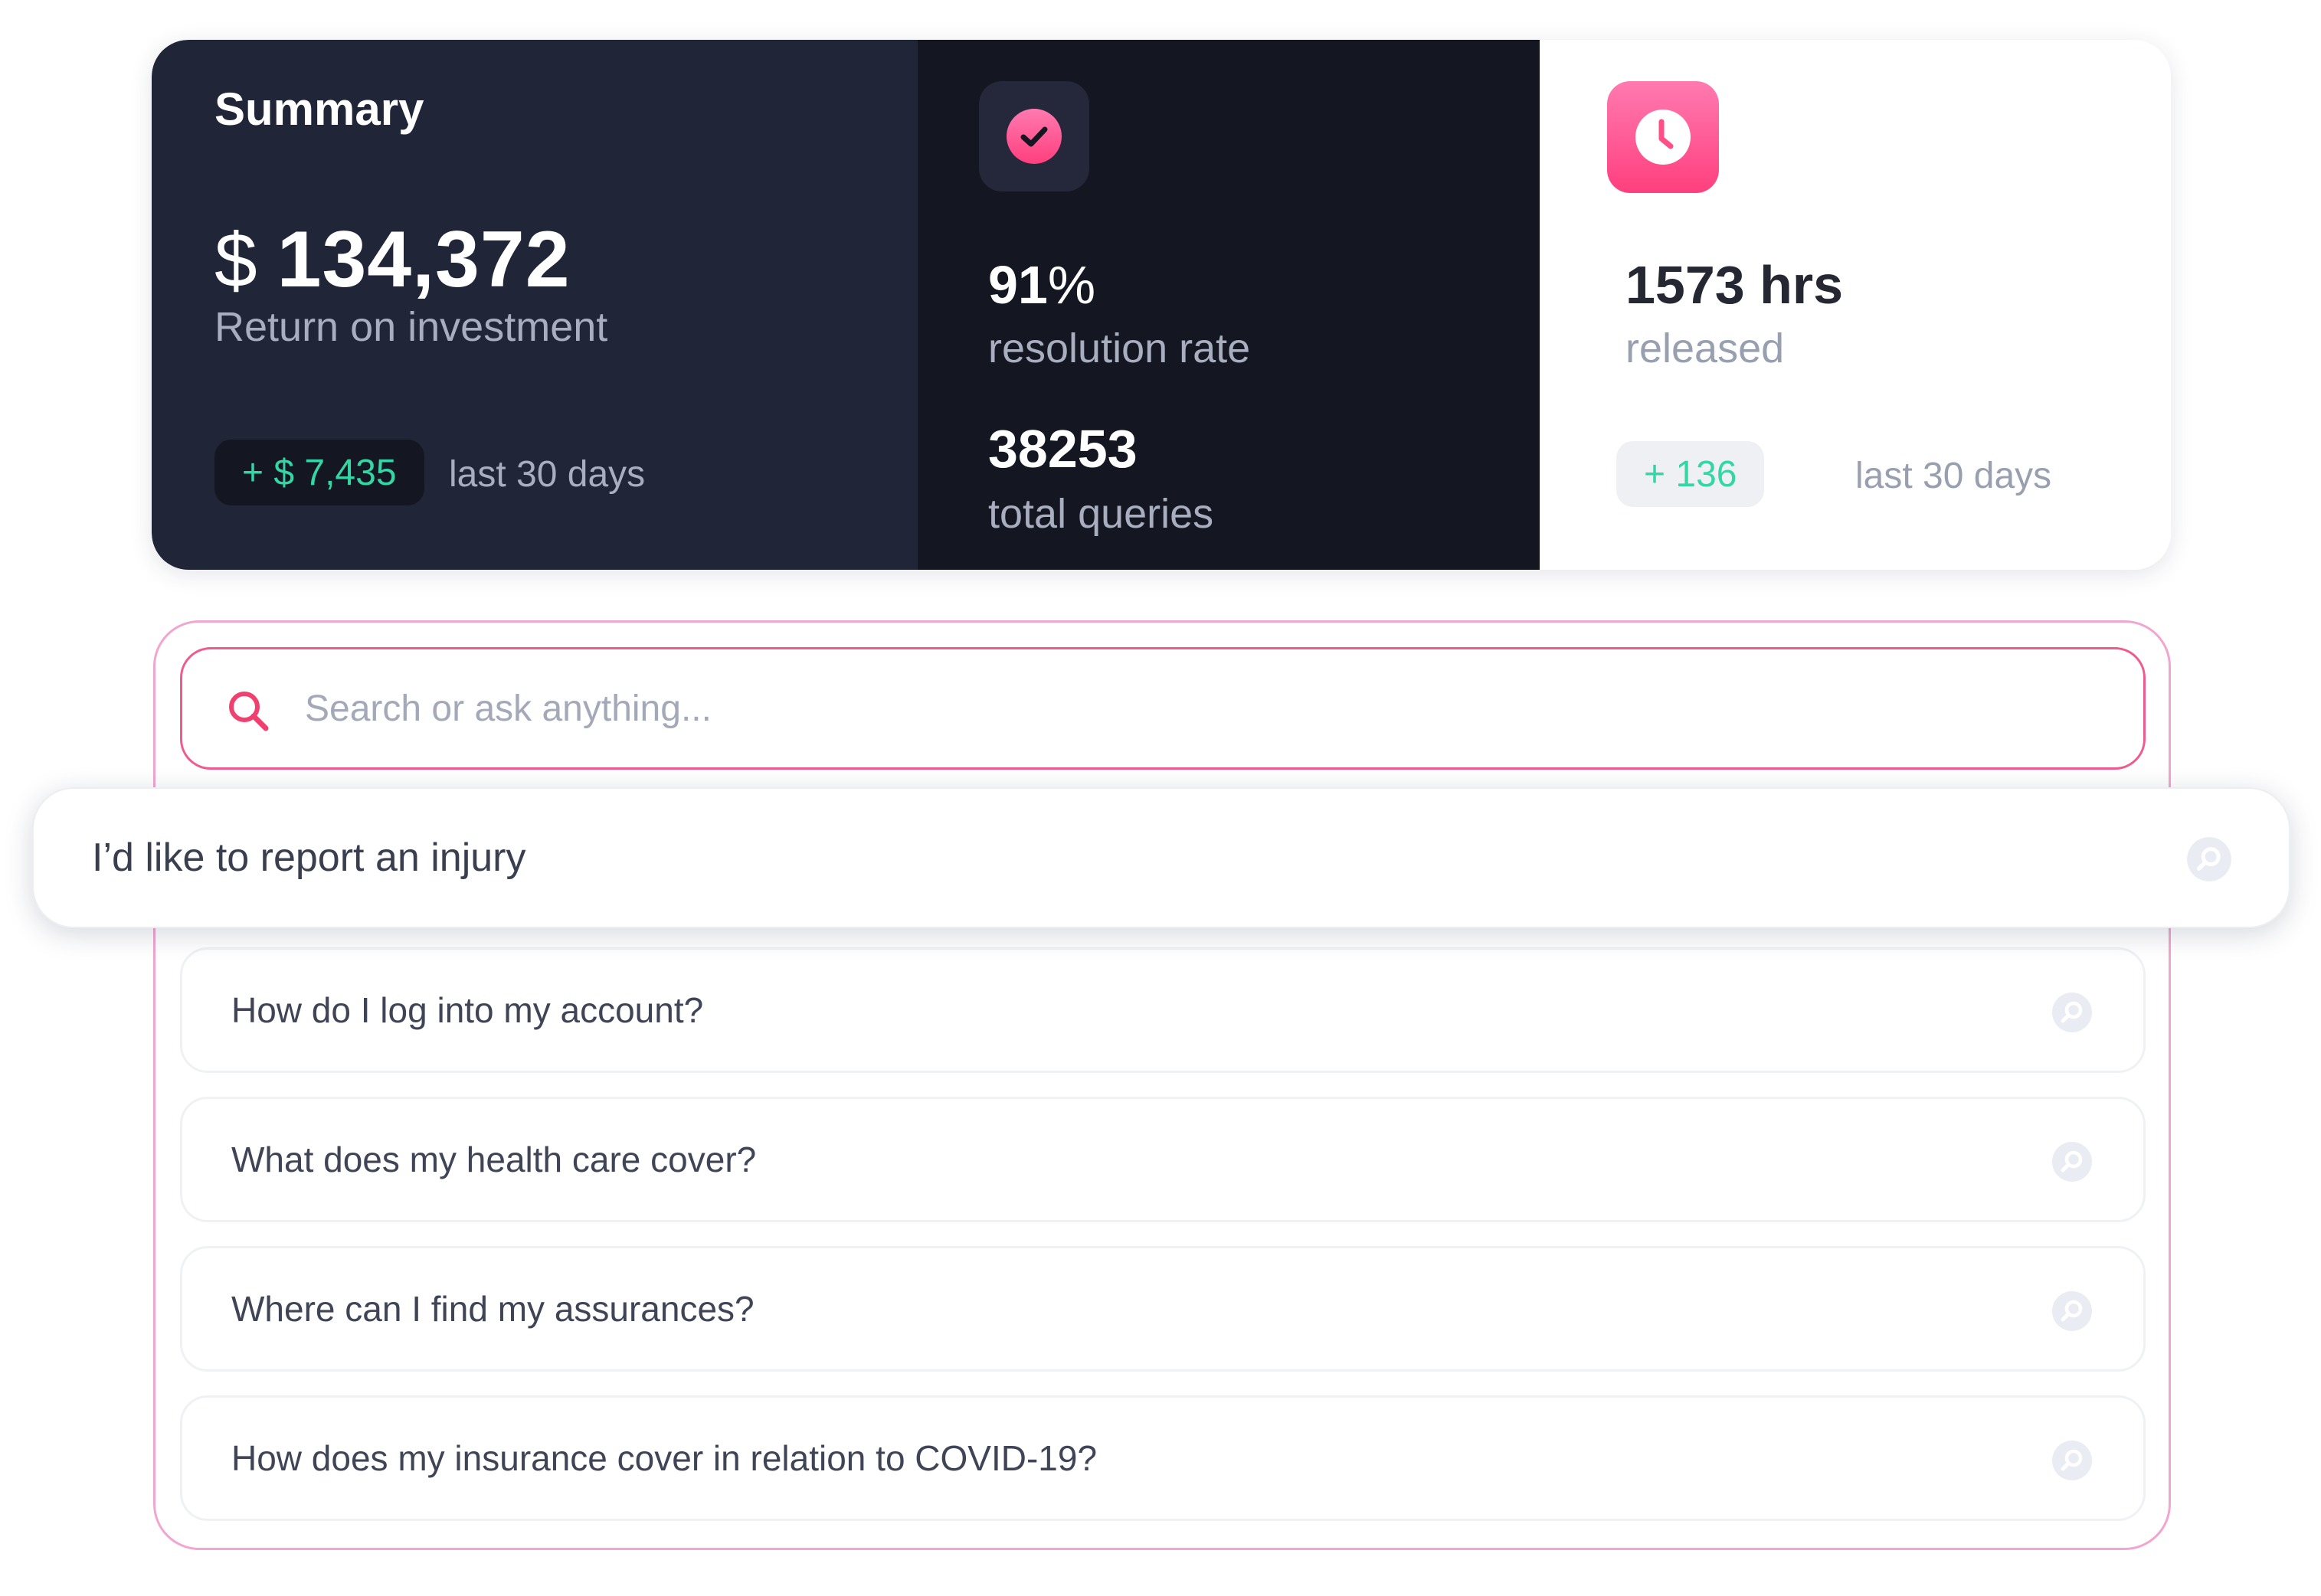 Image resolution: width=2321 pixels, height=1596 pixels. I want to click on search-bar, so click(1163, 709).